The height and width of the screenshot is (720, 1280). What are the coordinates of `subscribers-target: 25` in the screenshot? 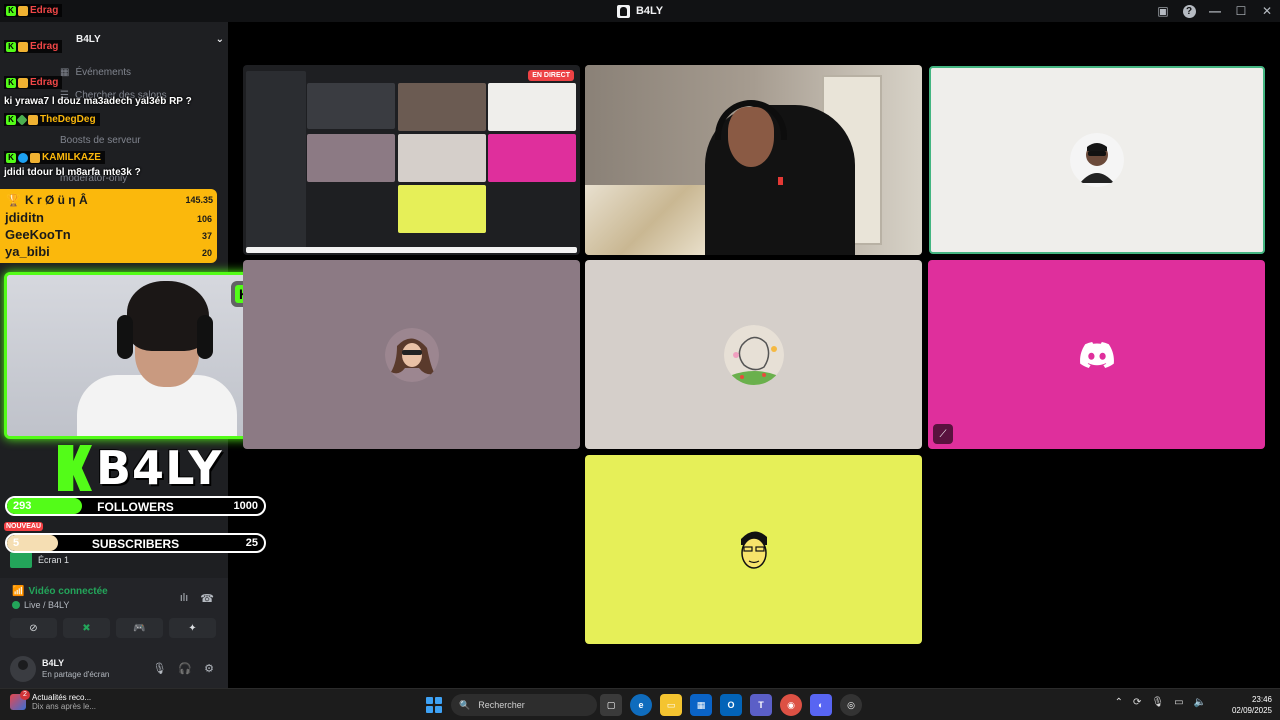 It's located at (251, 543).